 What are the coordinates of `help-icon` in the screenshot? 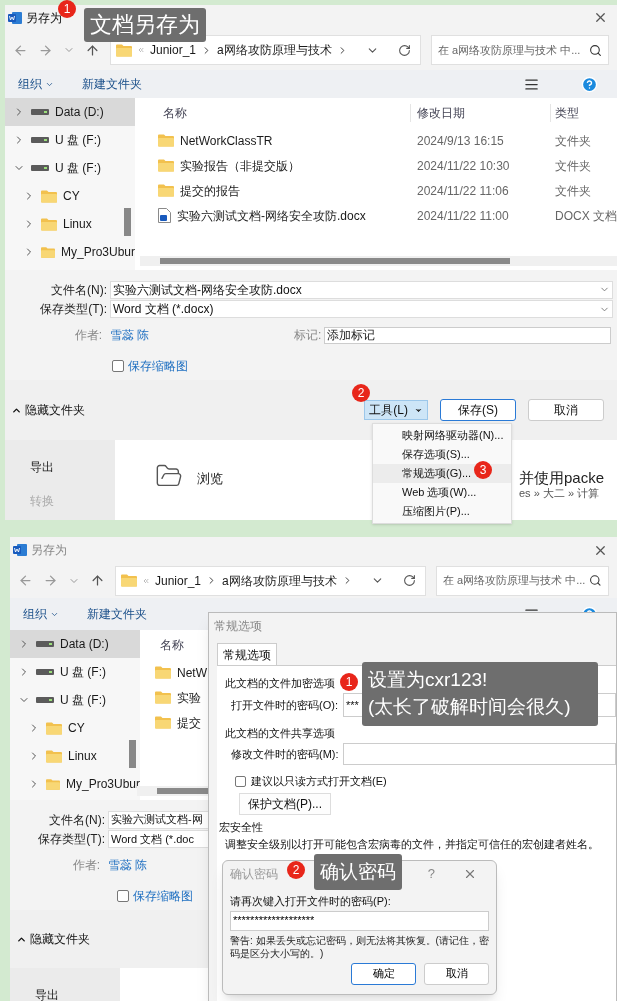 It's located at (589, 84).